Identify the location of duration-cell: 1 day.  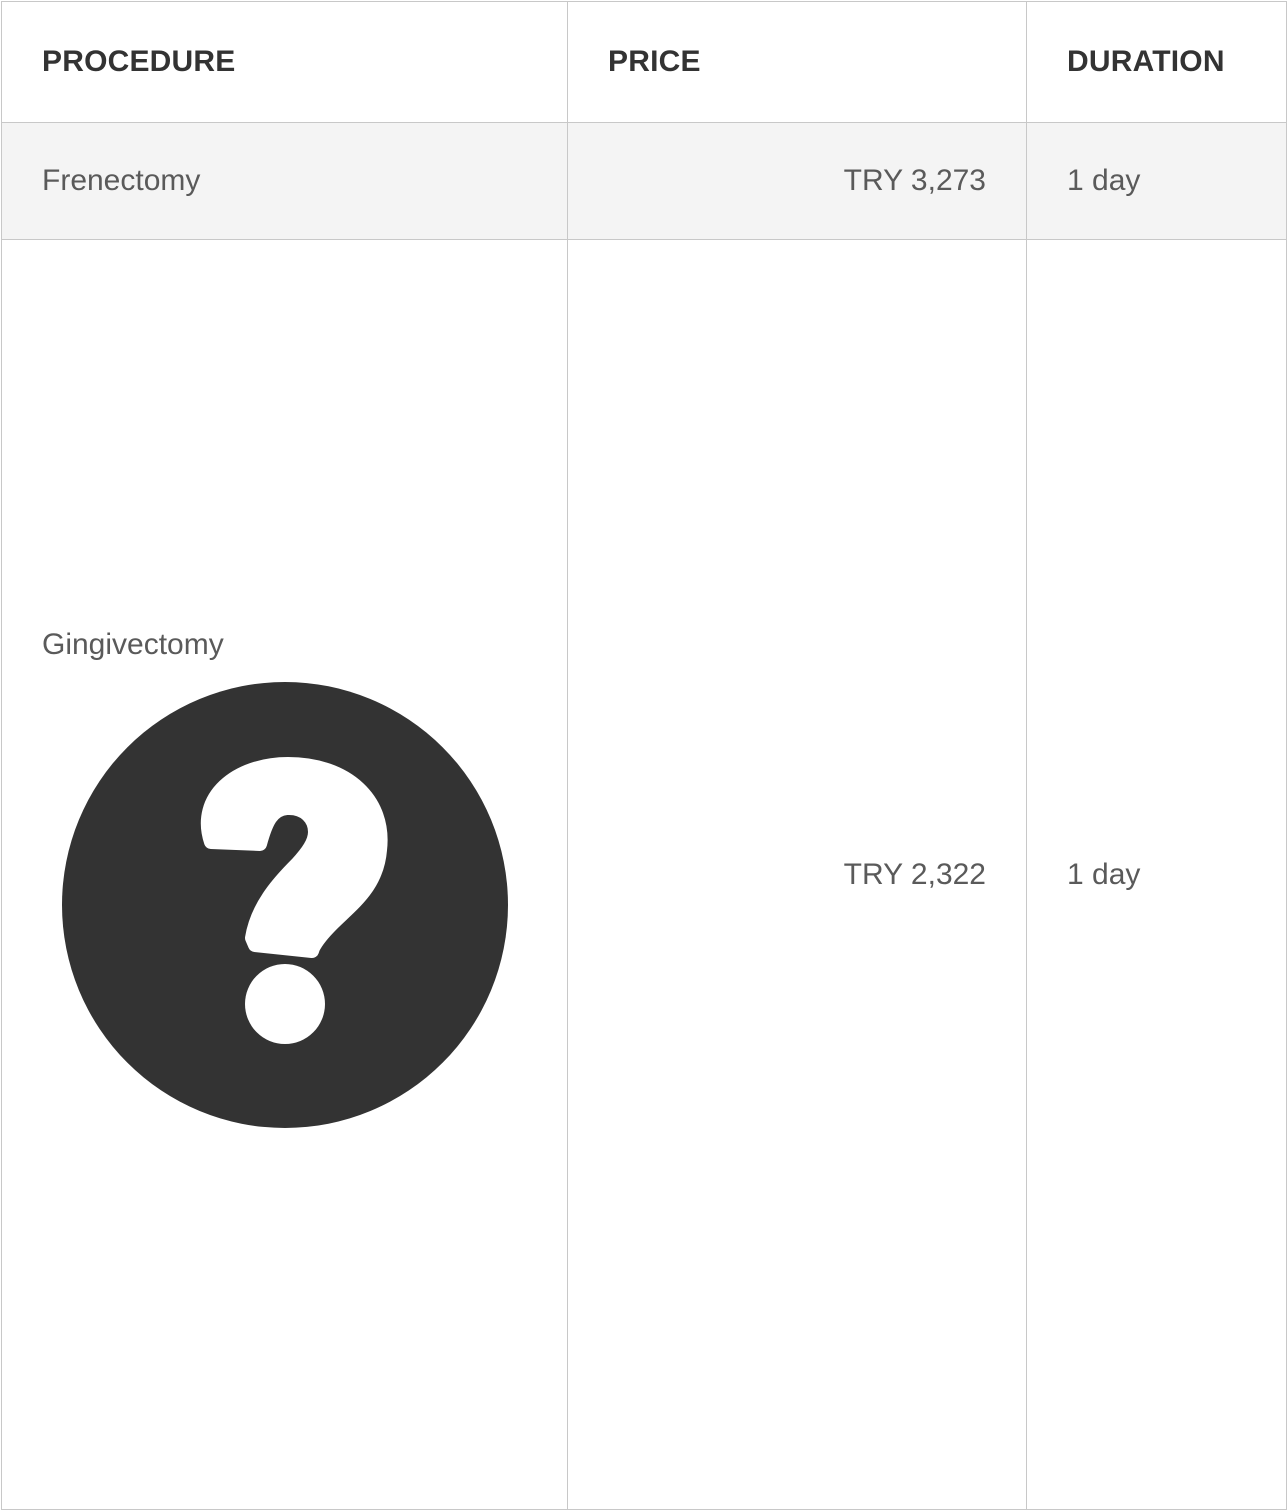
(1156, 181).